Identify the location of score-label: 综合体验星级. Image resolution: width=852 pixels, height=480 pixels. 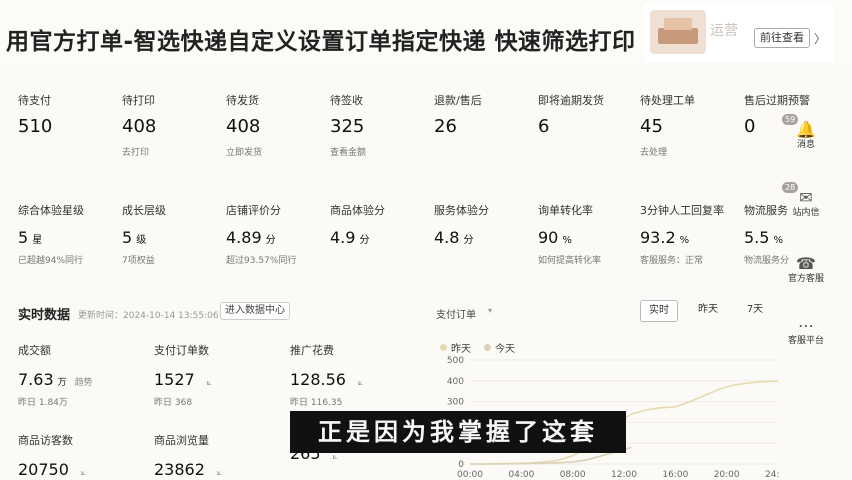
(51, 210).